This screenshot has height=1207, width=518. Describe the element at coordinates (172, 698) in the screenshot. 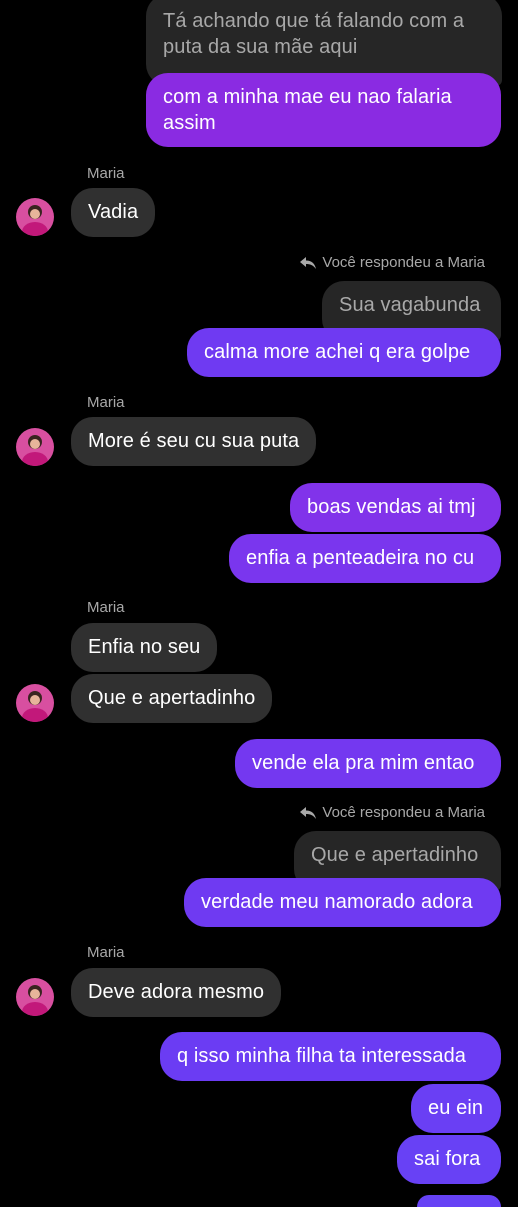

I see `received-message: Que e apertadinho` at that location.